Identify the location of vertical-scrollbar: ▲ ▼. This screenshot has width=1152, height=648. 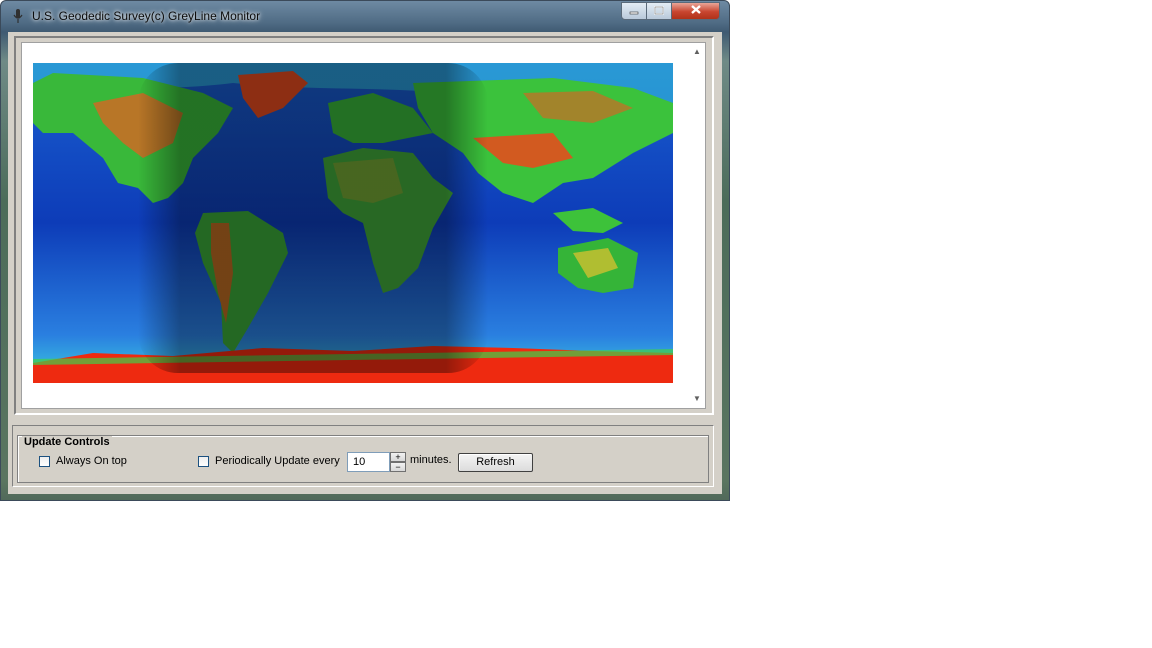
(697, 225).